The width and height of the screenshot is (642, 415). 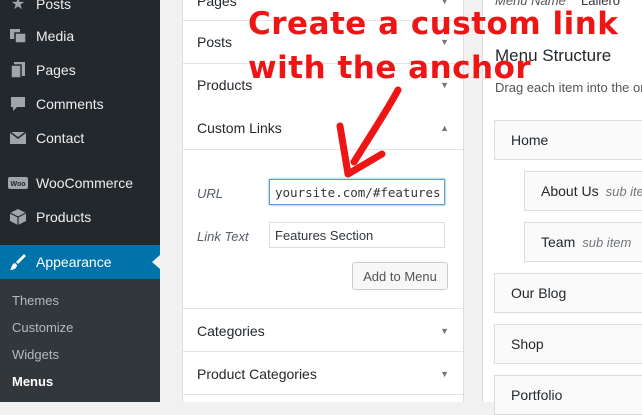 I want to click on menu-item-label: Shop, so click(x=527, y=344).